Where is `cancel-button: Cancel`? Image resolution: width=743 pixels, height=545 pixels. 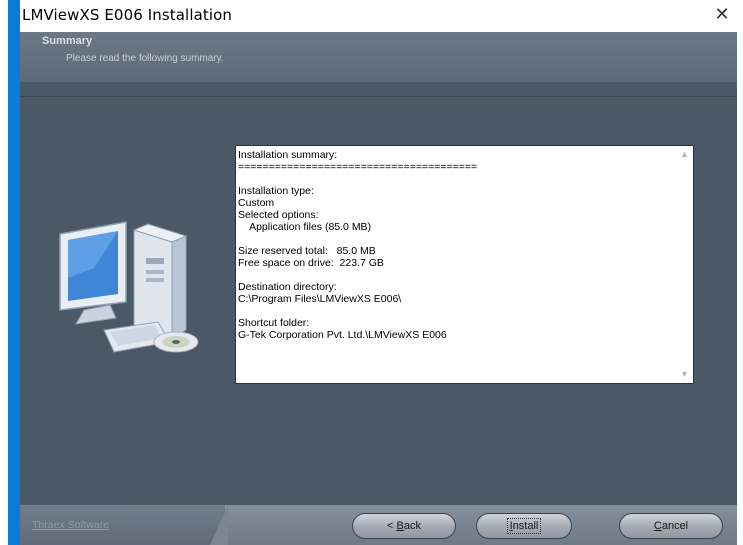 cancel-button: Cancel is located at coordinates (671, 526).